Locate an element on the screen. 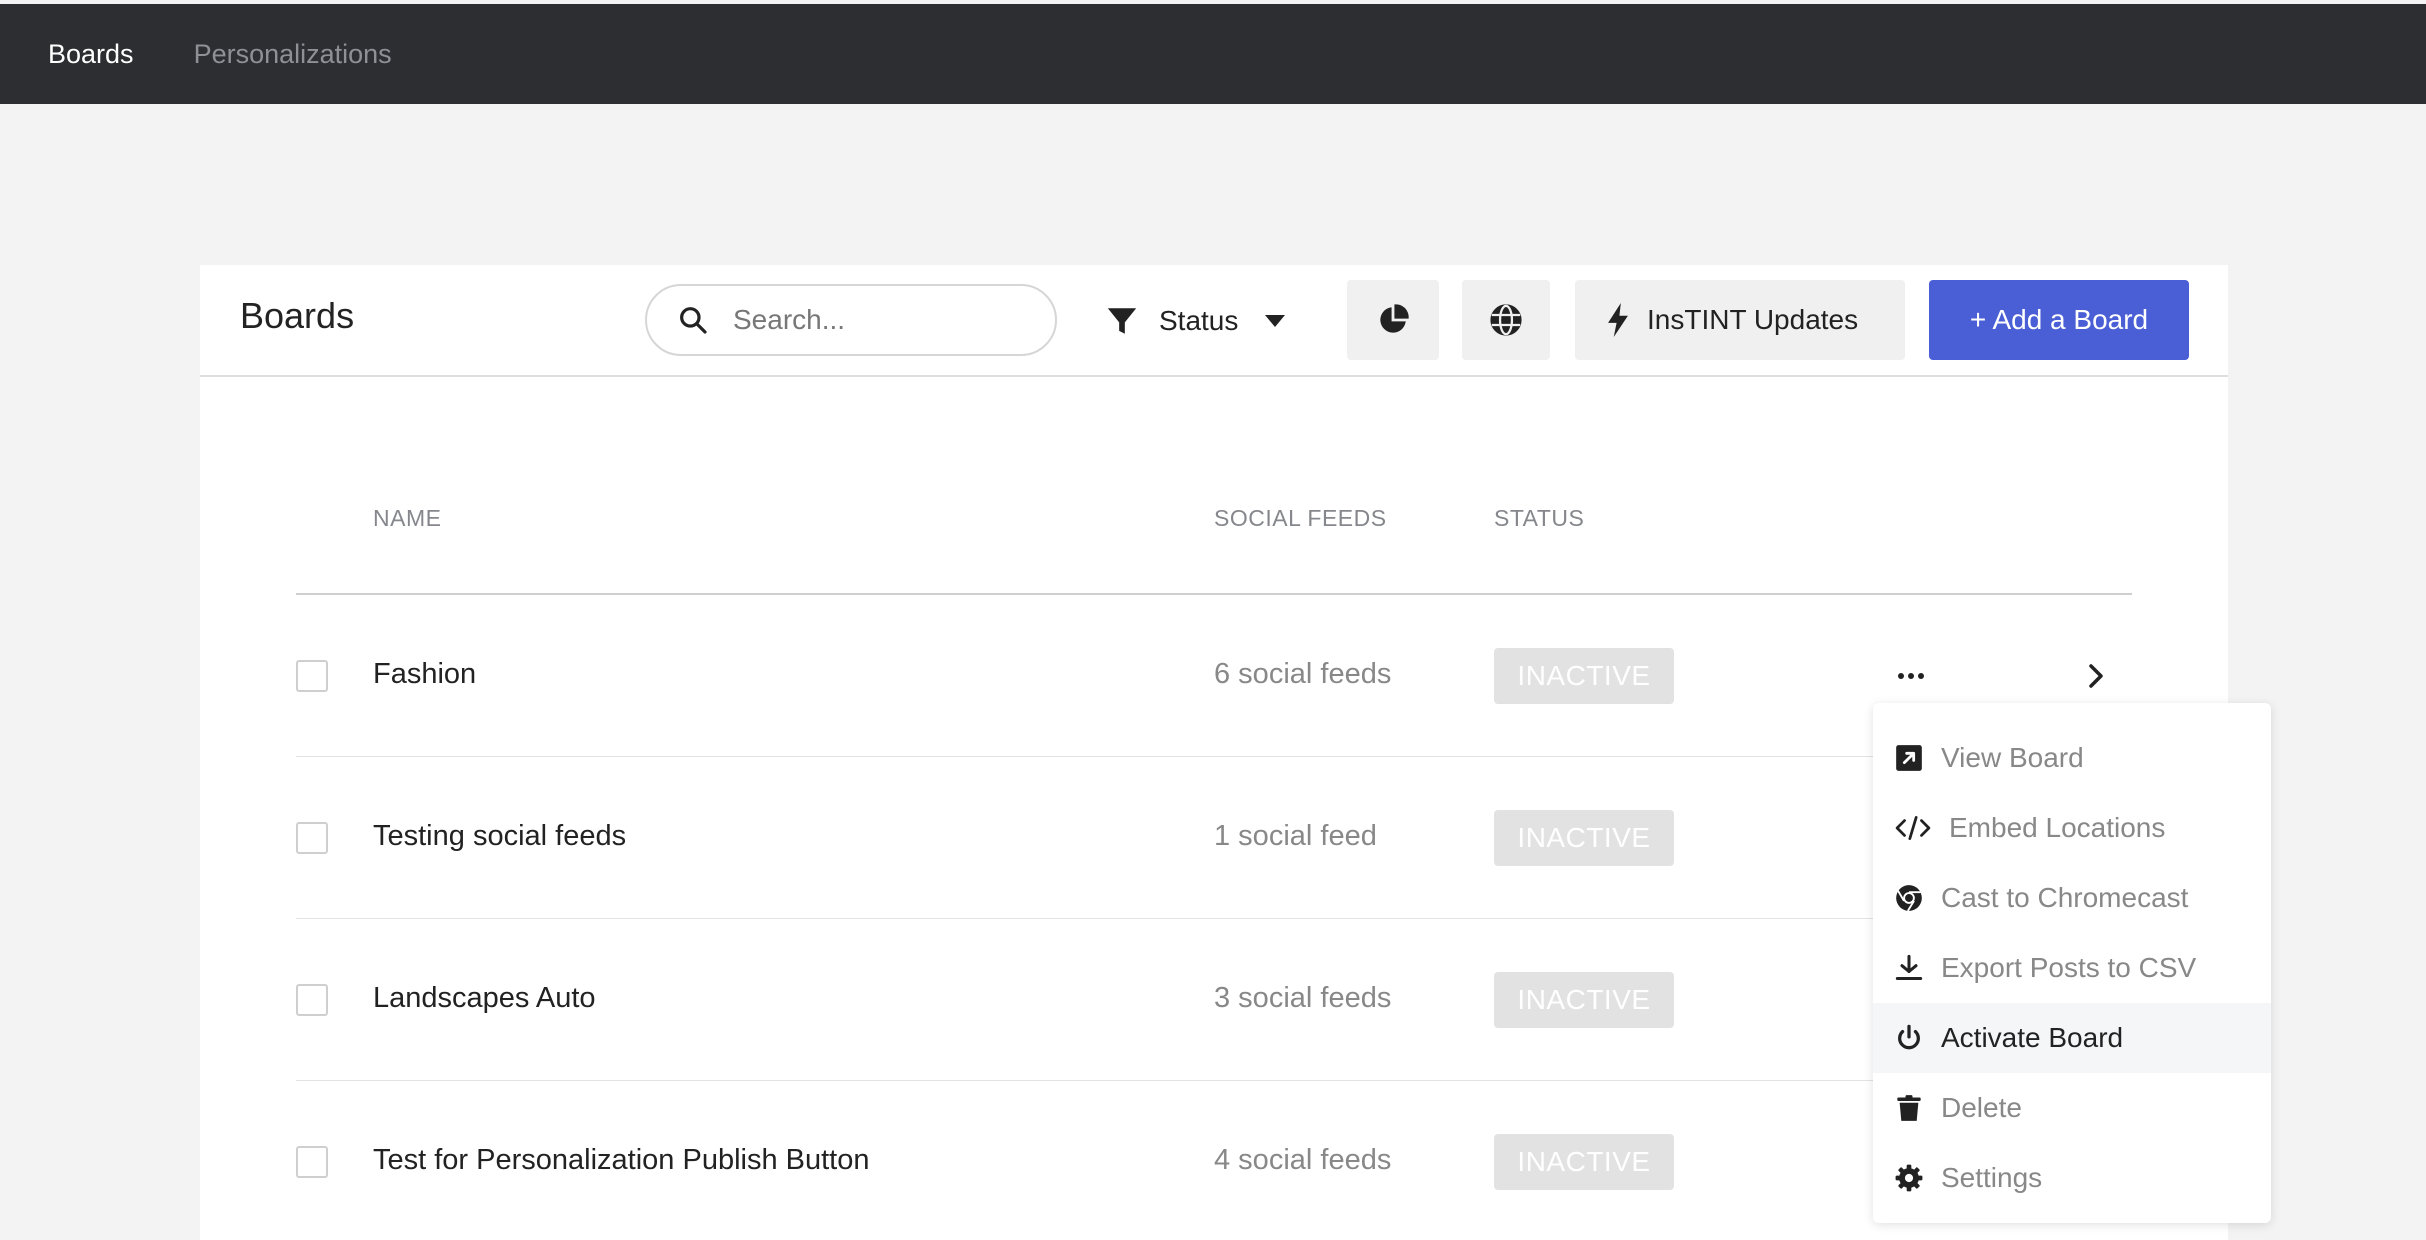  pie-chart-icon is located at coordinates (1394, 318).